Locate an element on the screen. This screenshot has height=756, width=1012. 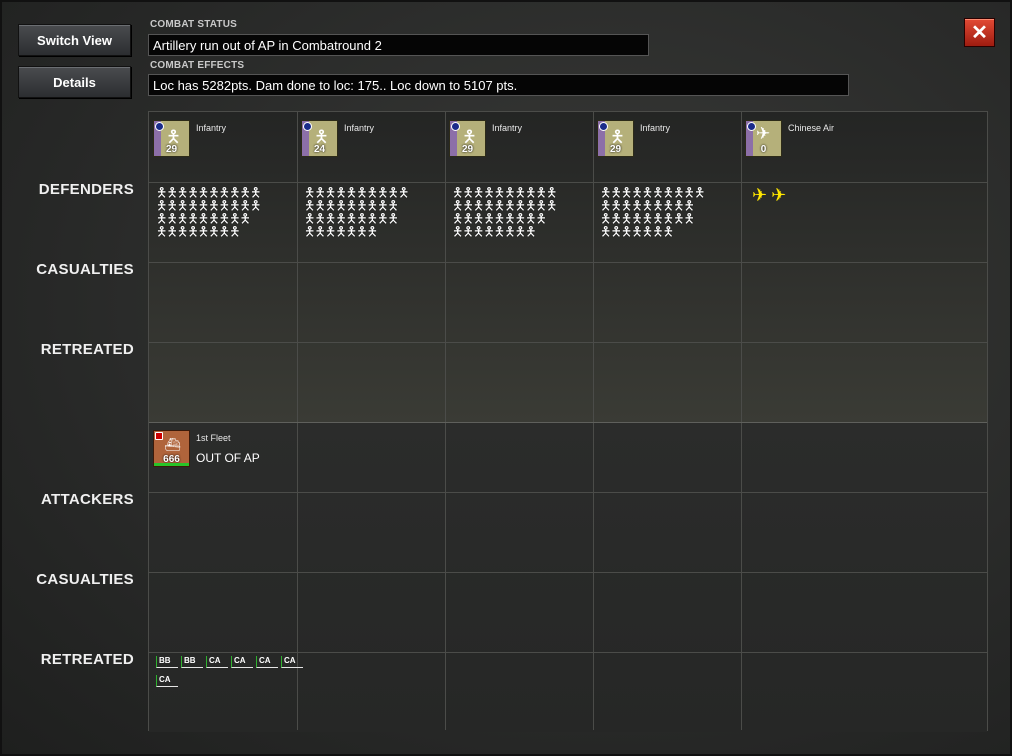
unit-counter: 🯅 24 is located at coordinates (319, 138).